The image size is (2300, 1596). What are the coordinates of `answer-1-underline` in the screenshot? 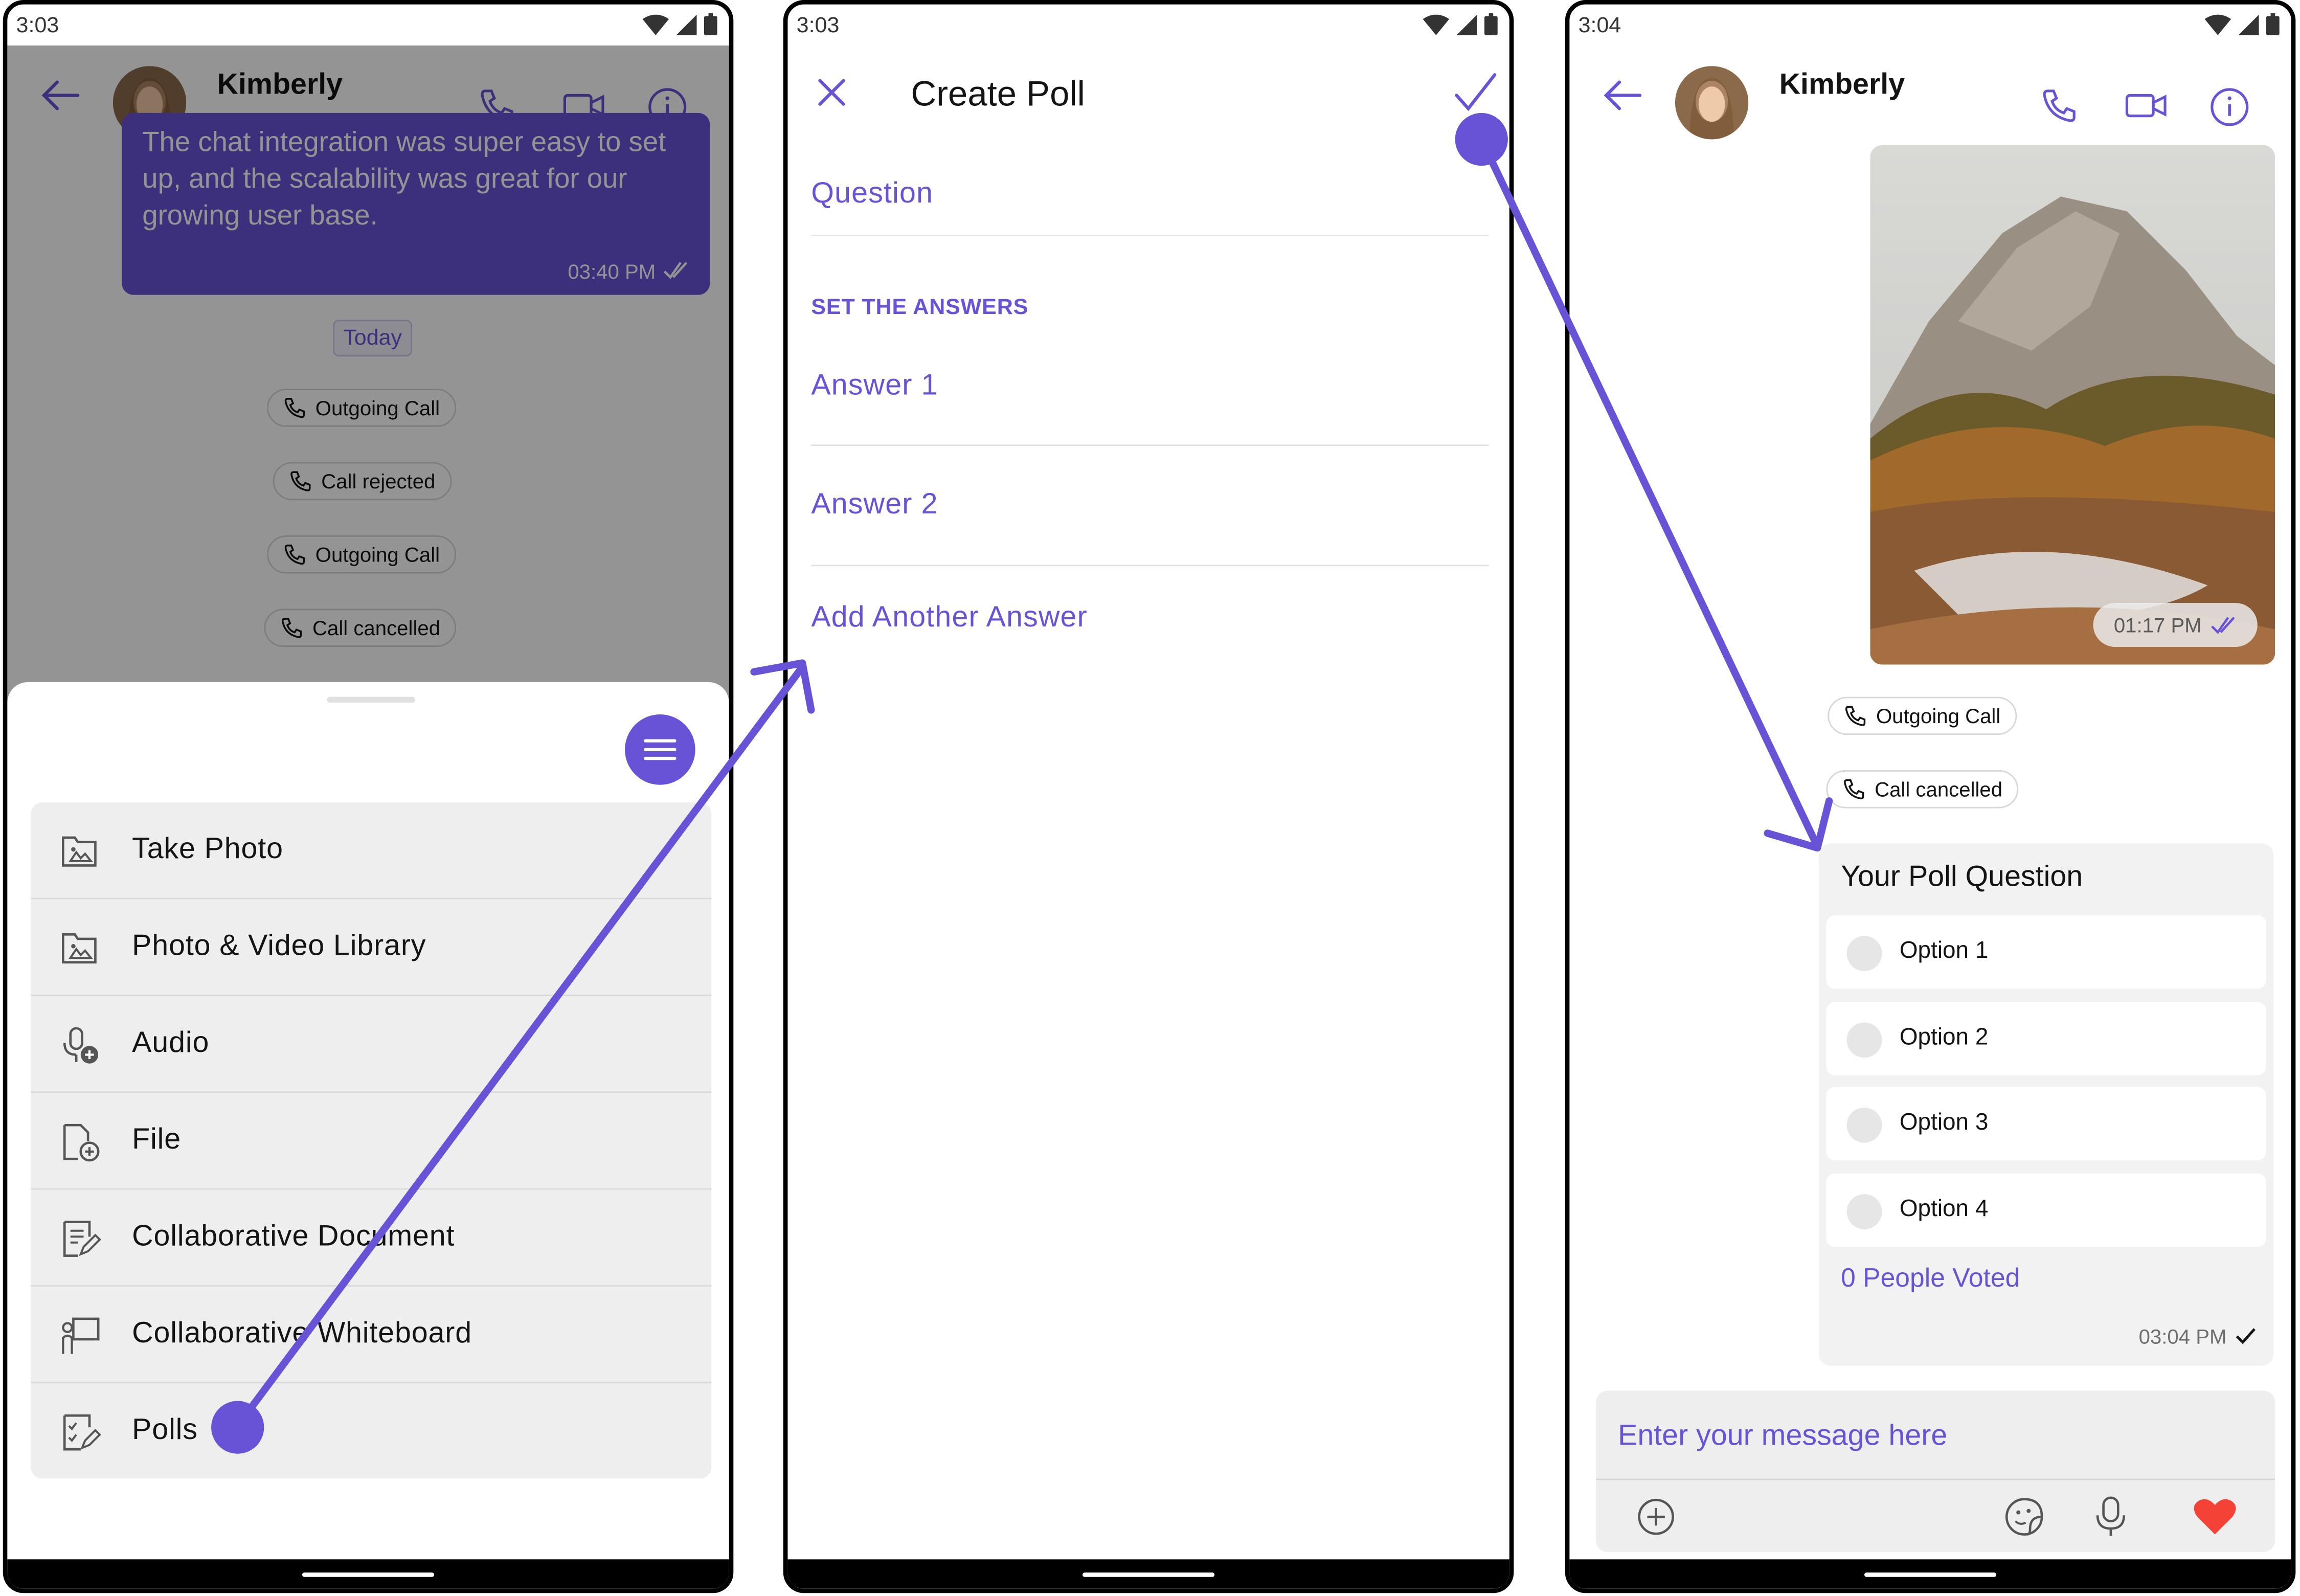 It's located at (1150, 445).